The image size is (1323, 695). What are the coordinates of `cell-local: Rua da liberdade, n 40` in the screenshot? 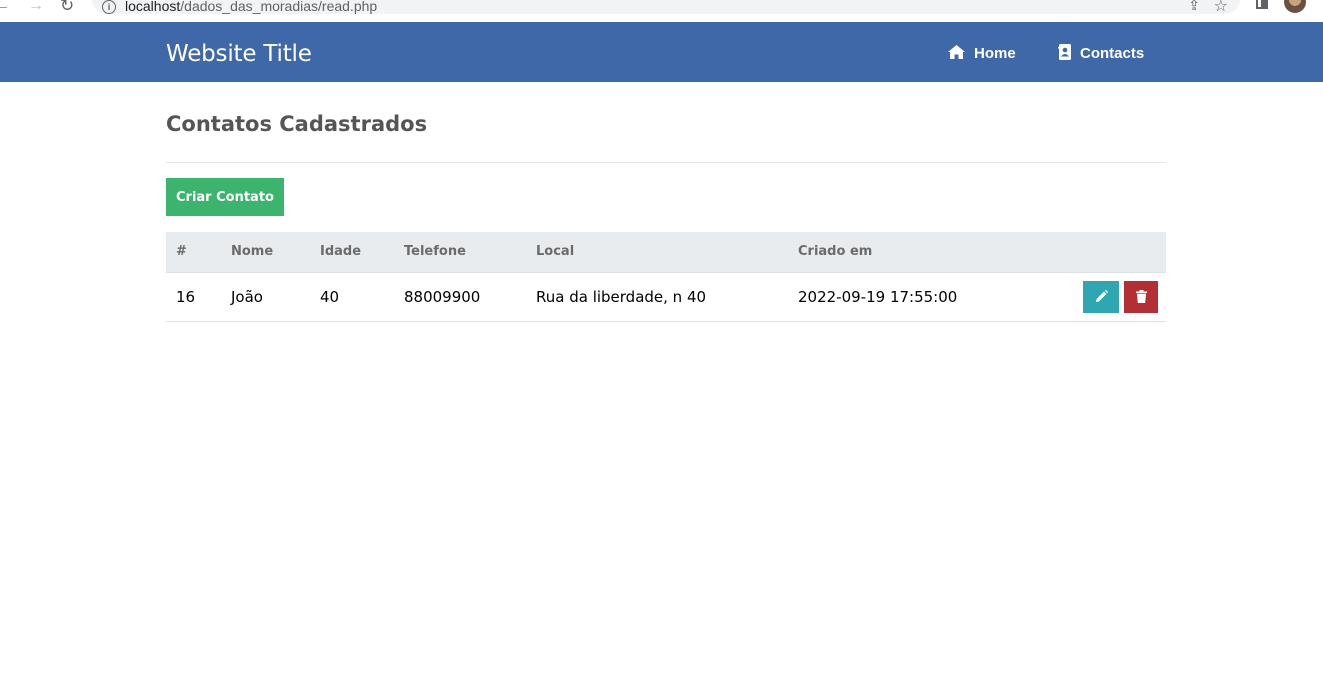 It's located at (667, 297).